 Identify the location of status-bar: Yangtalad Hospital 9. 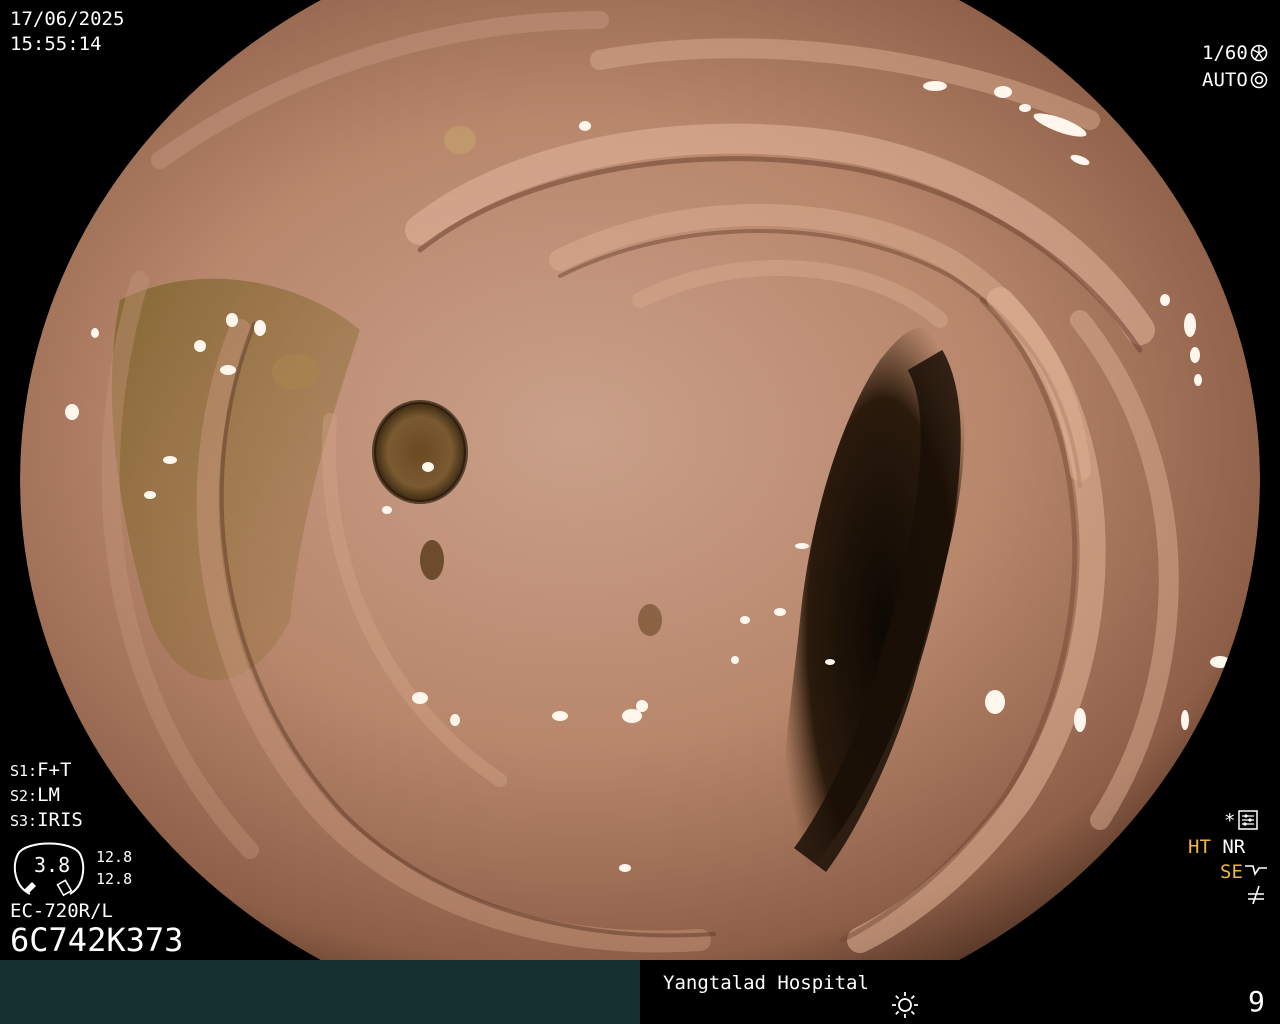
(640, 992).